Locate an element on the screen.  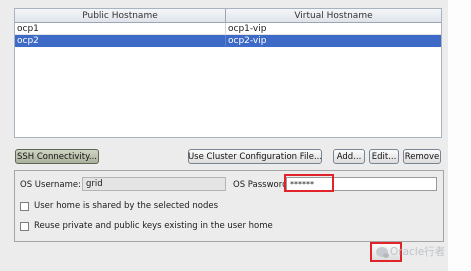
table-header: Public Hostname Virtual Hostname is located at coordinates (228, 16).